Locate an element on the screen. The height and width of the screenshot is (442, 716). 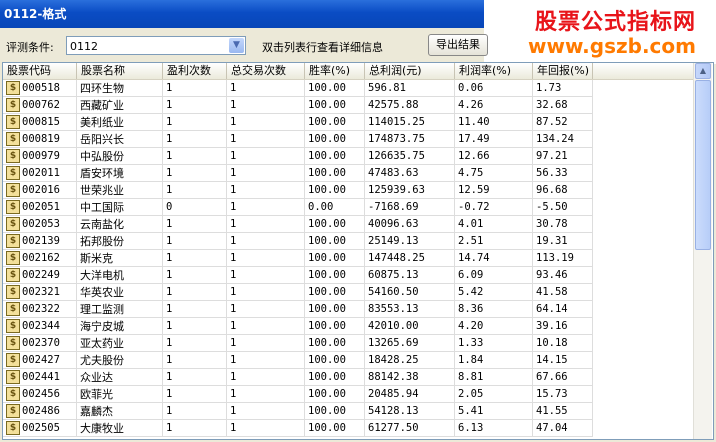
header-col-winrate: 胜率(%) is located at coordinates (335, 71).